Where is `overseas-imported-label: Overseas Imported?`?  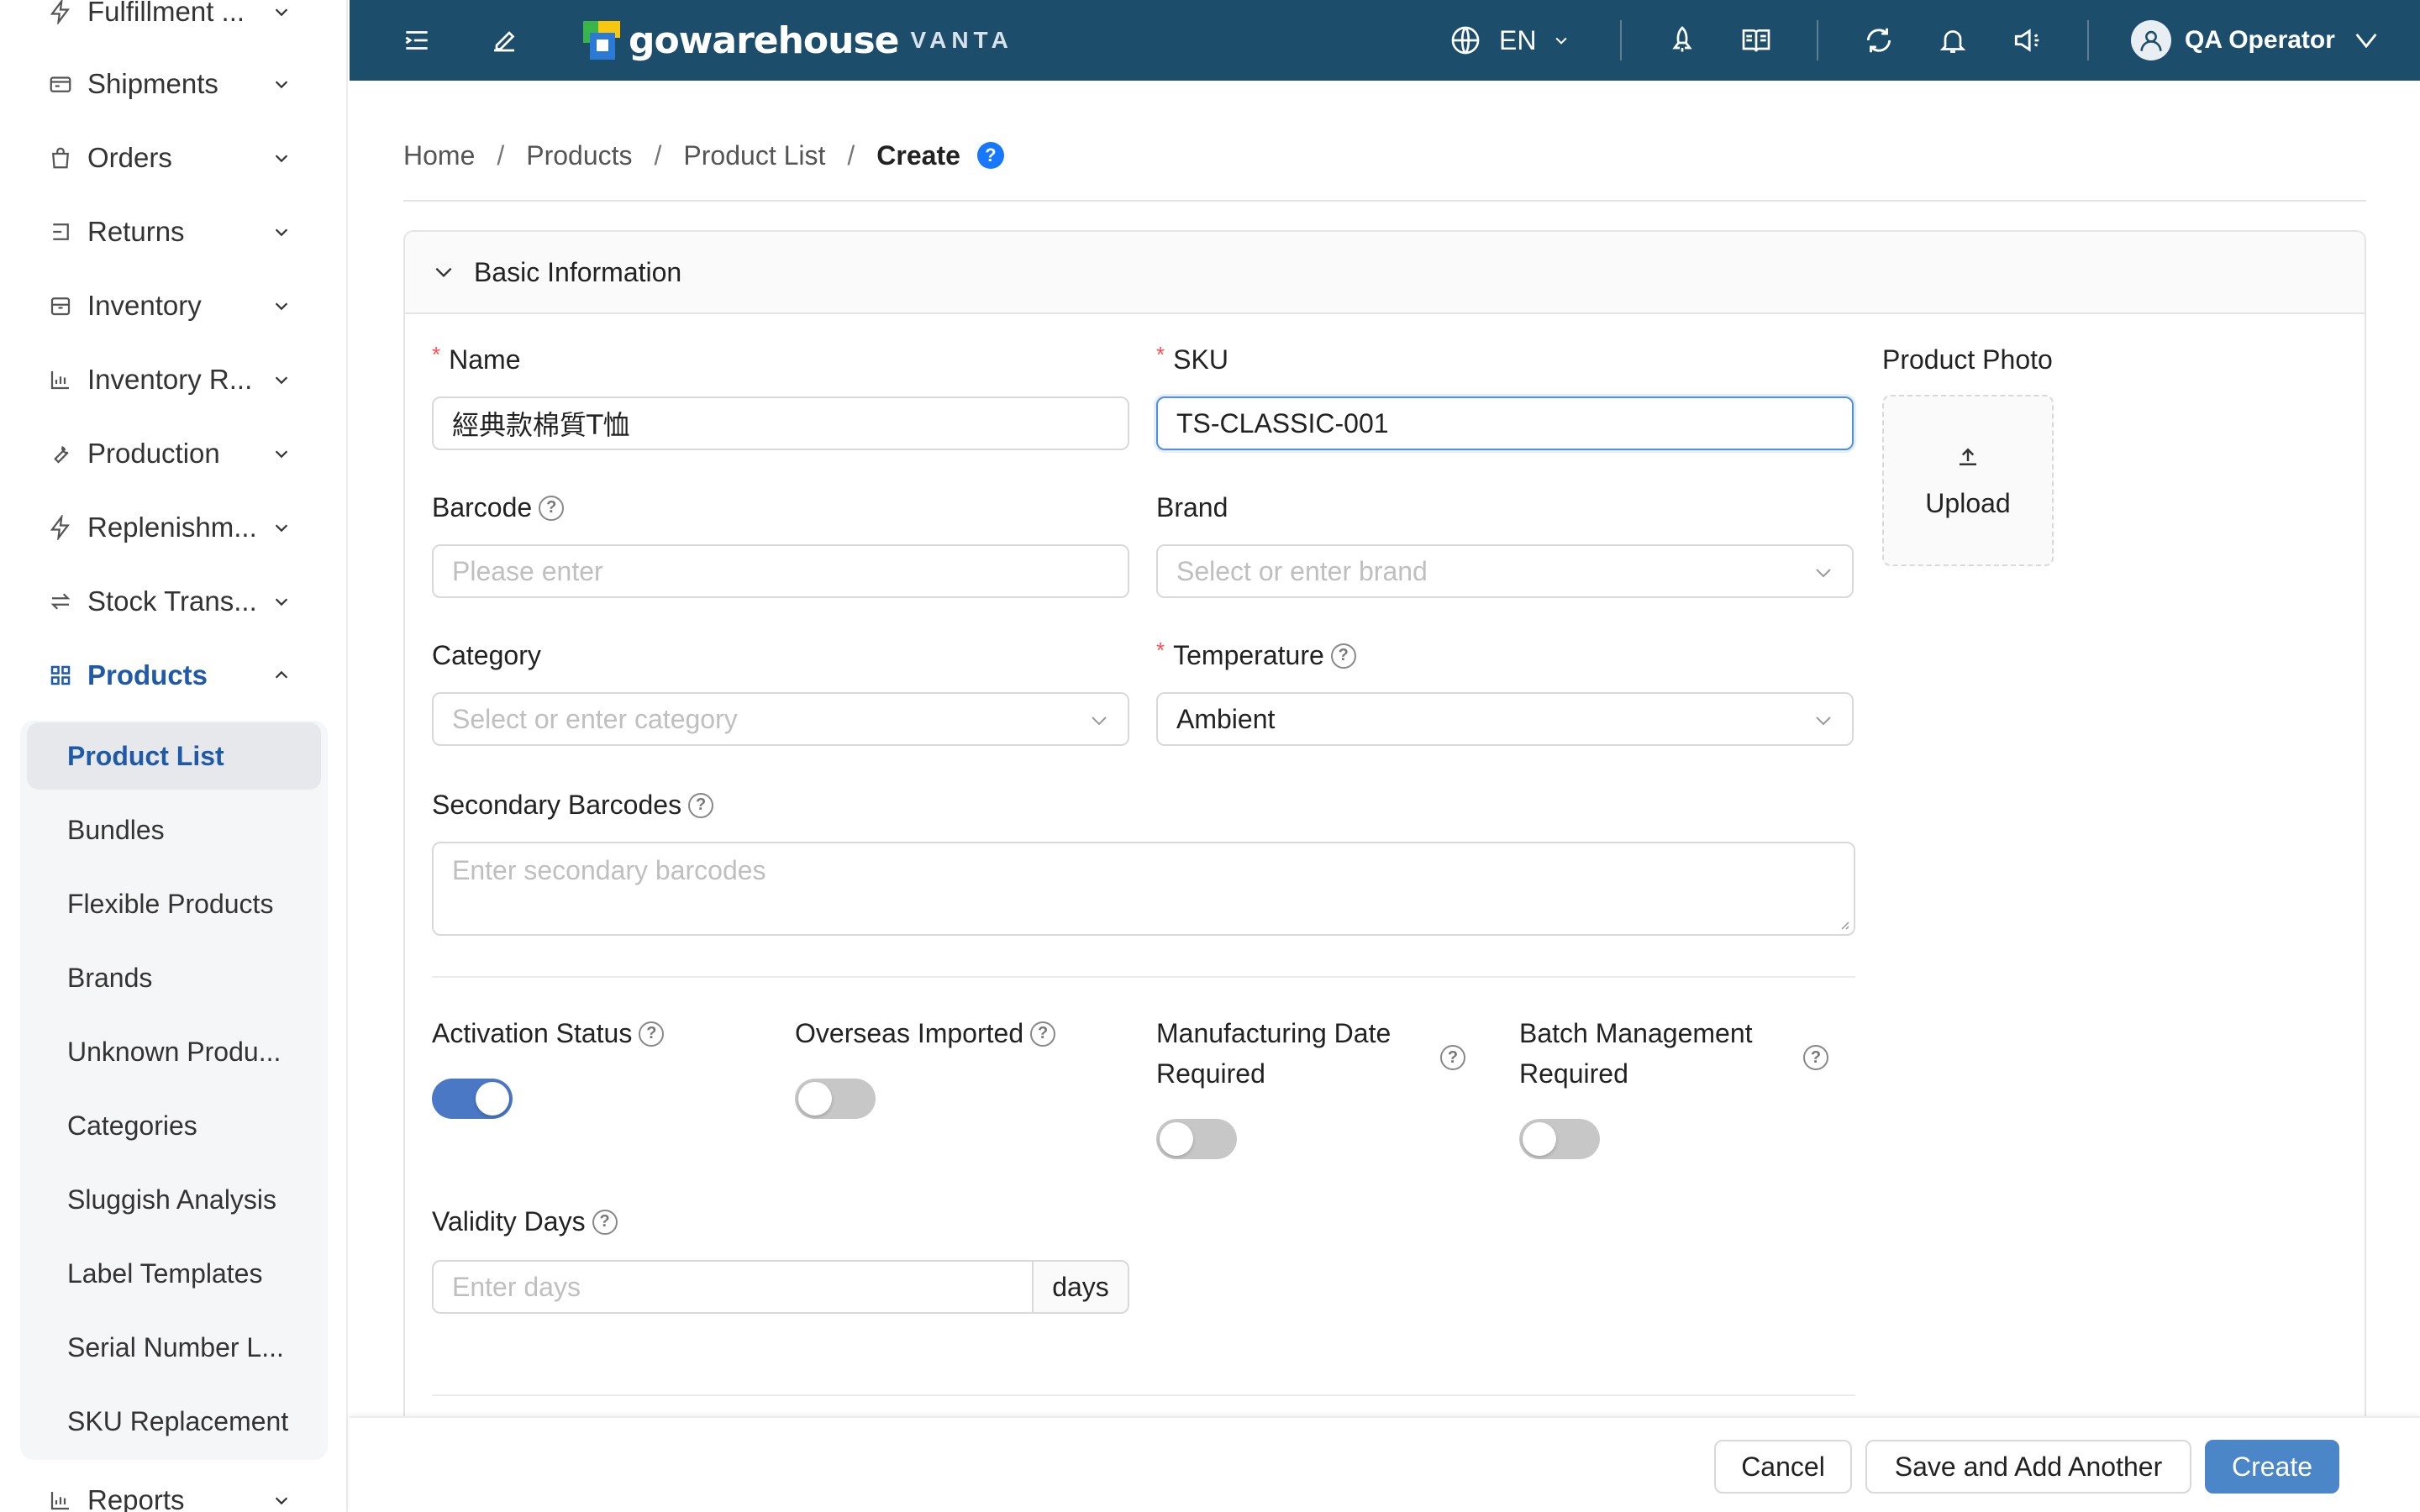 overseas-imported-label: Overseas Imported? is located at coordinates (926, 1033).